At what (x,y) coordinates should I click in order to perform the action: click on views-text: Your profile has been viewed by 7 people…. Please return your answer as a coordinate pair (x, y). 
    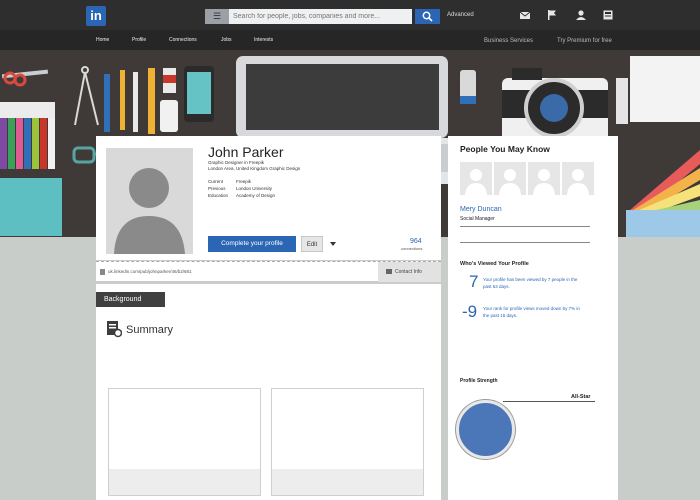
    Looking at the image, I should click on (533, 283).